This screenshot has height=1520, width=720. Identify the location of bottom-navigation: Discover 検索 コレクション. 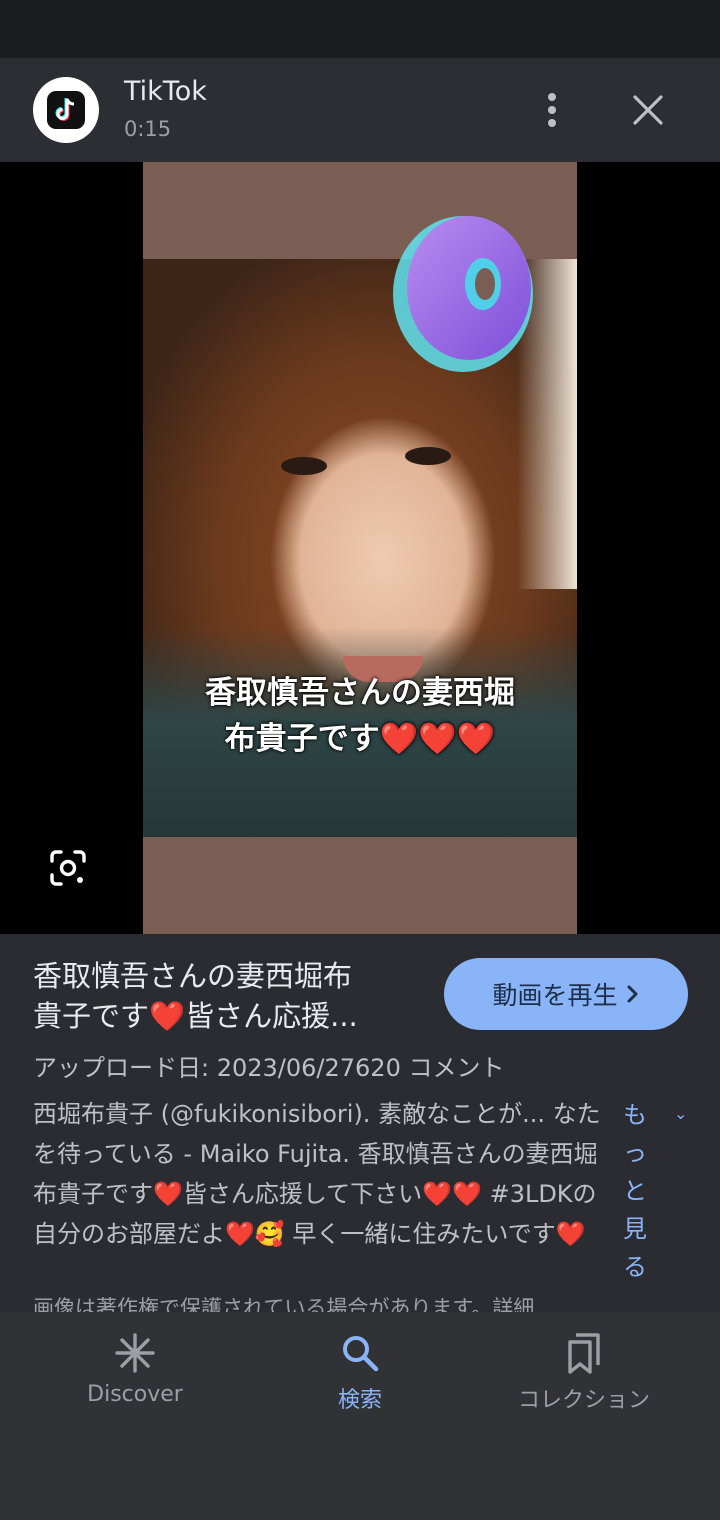
(360, 1416).